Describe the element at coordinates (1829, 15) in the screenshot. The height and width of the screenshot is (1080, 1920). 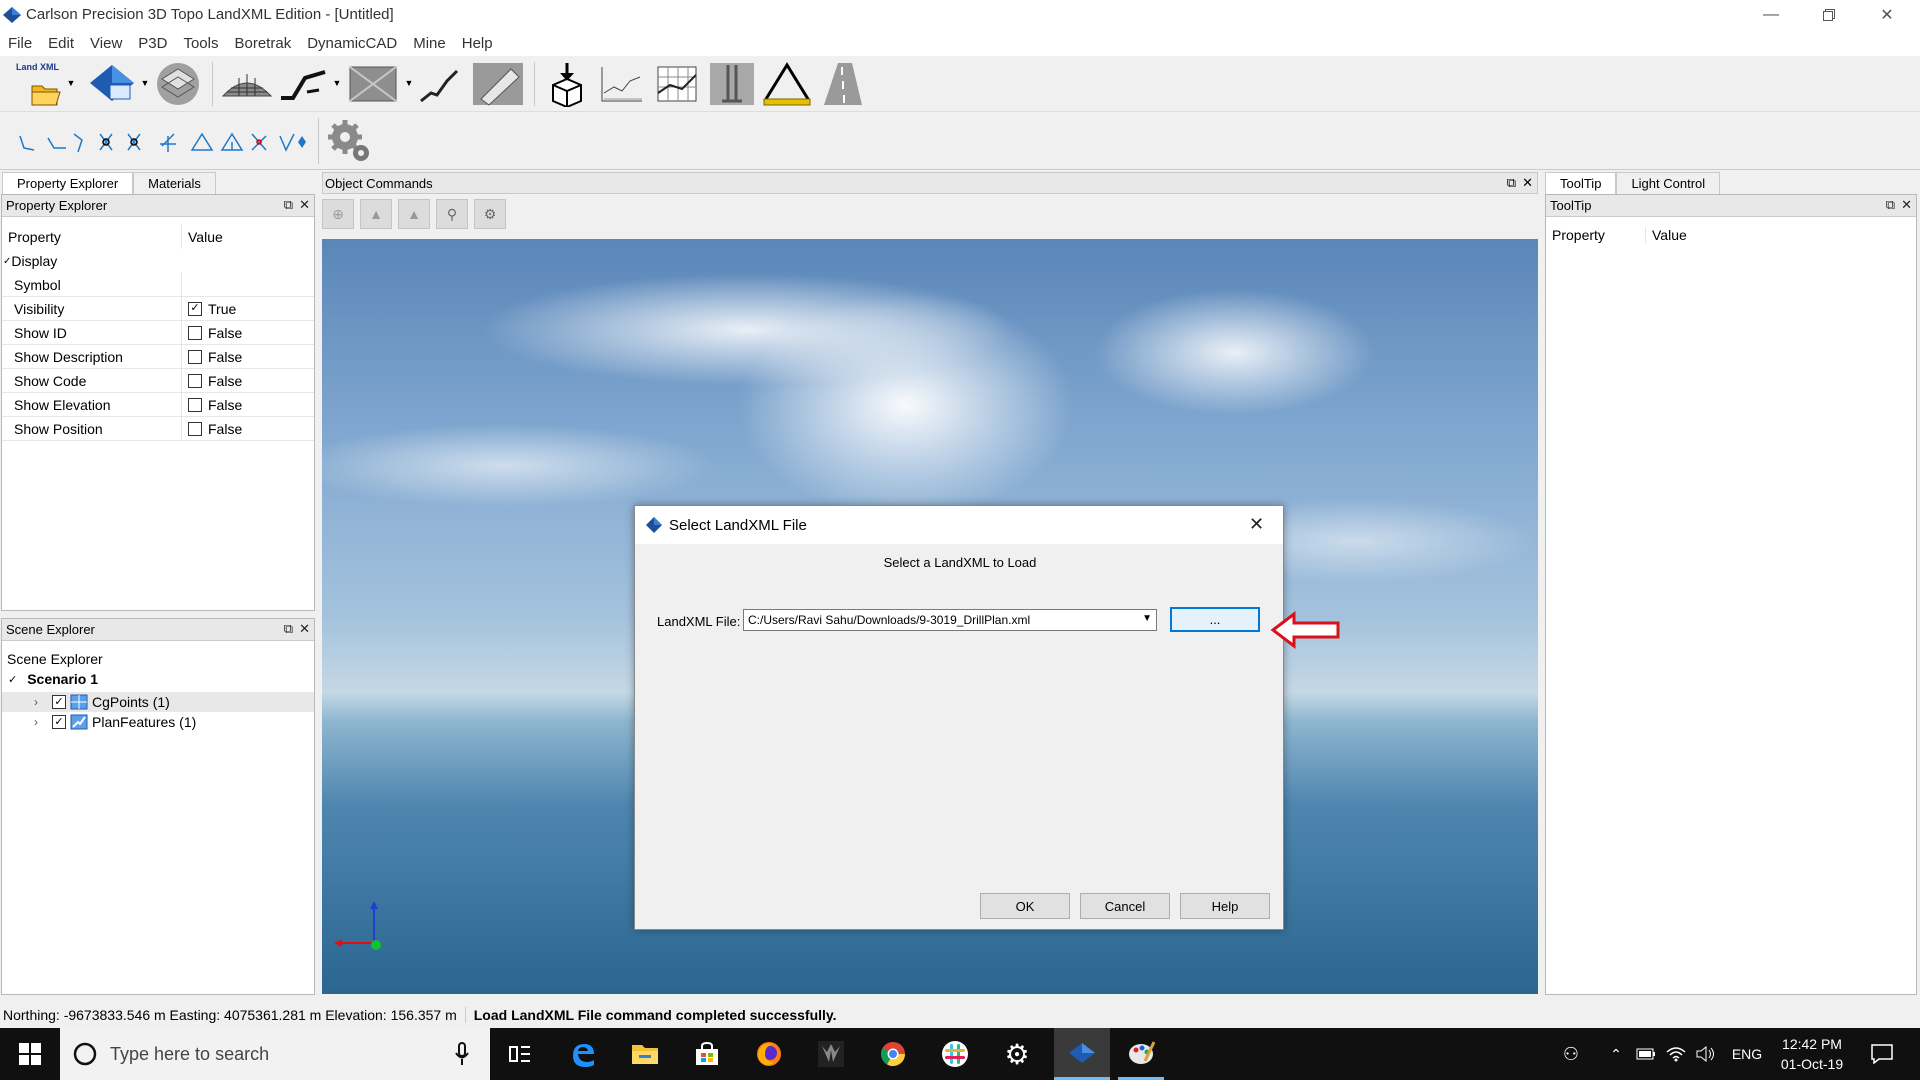
I see `restore-button` at that location.